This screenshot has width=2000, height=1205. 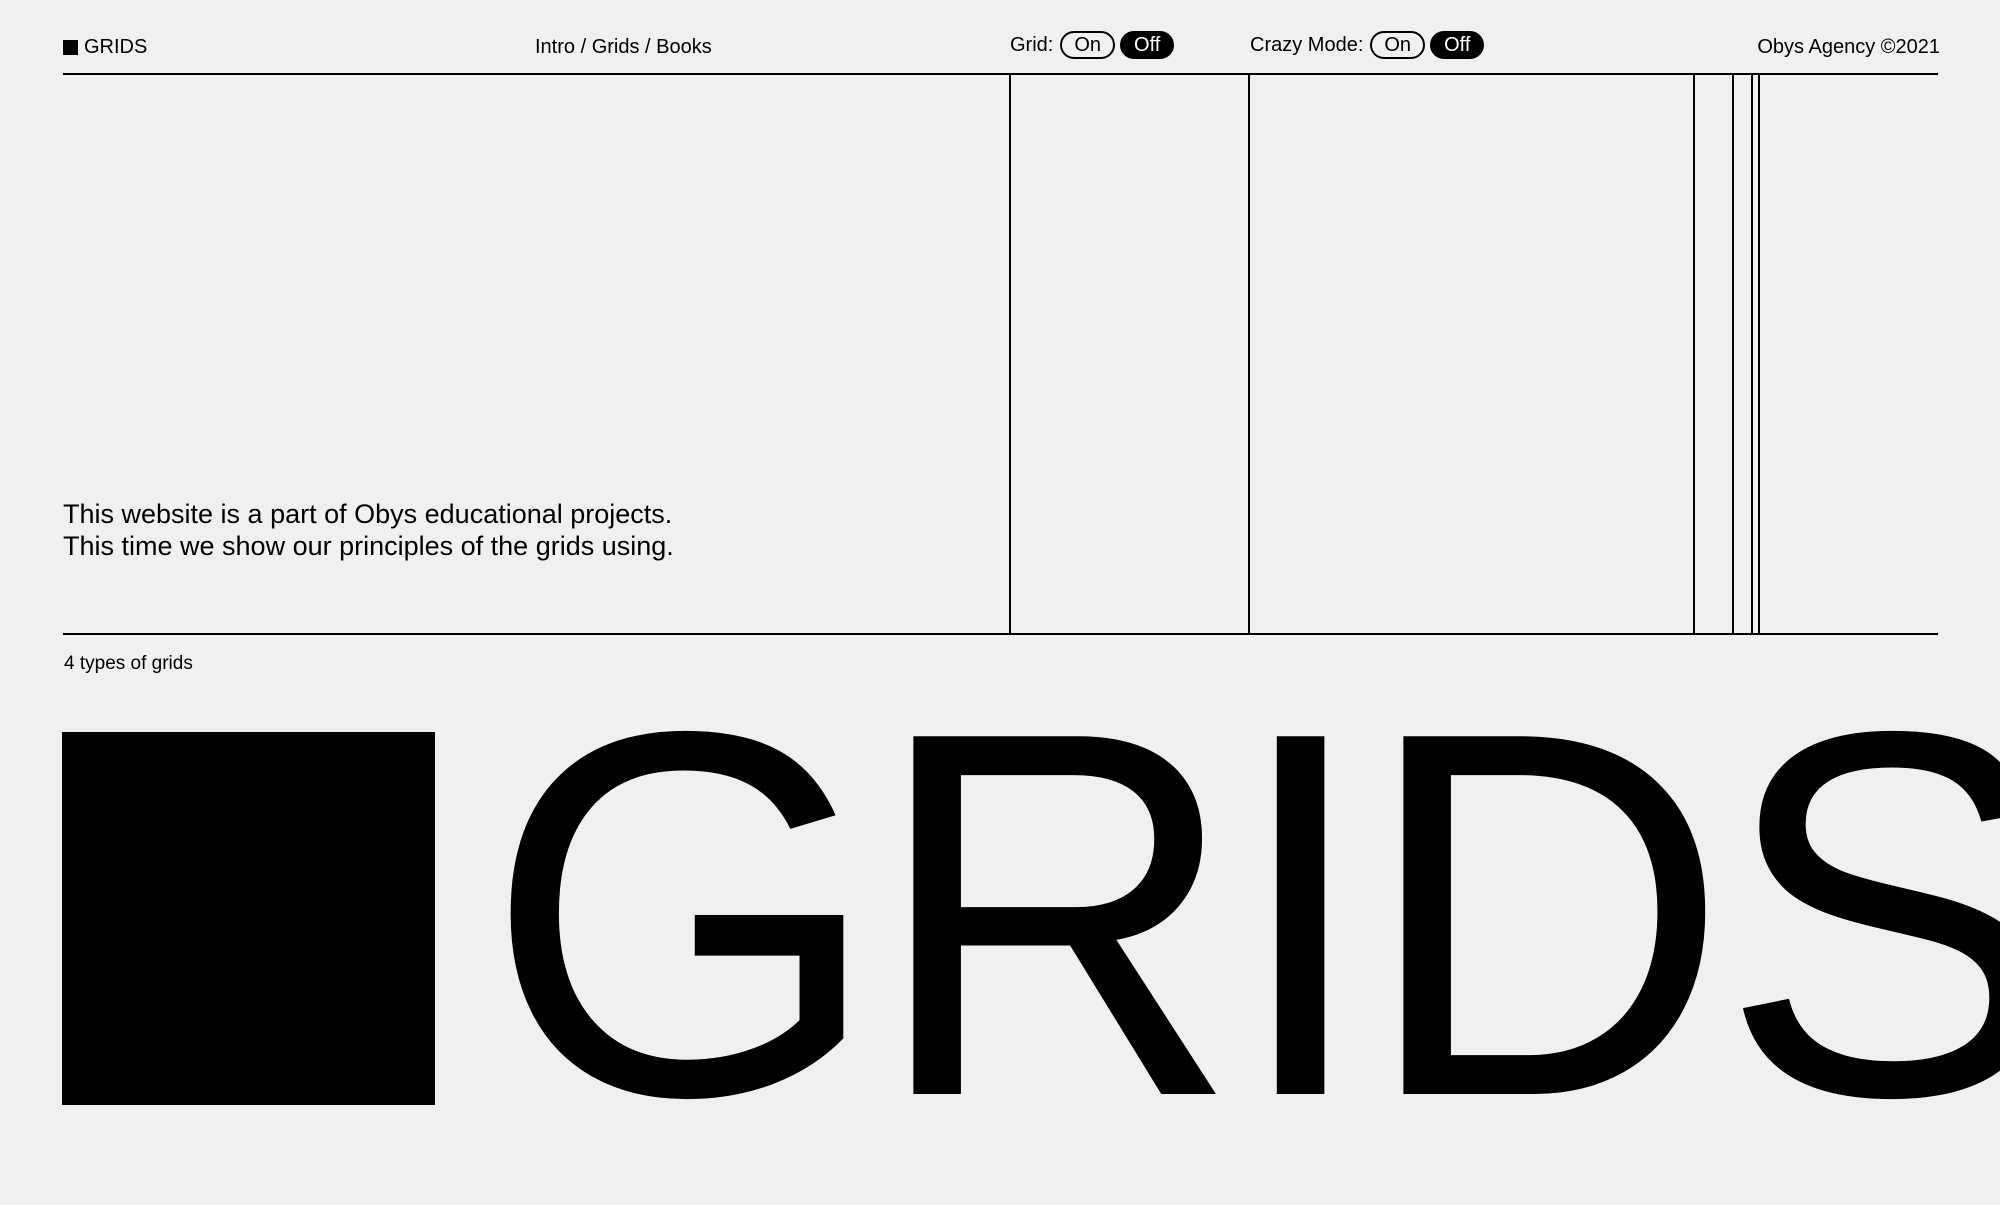 What do you see at coordinates (128, 663) in the screenshot?
I see `section-subheading: 4 types of grids` at bounding box center [128, 663].